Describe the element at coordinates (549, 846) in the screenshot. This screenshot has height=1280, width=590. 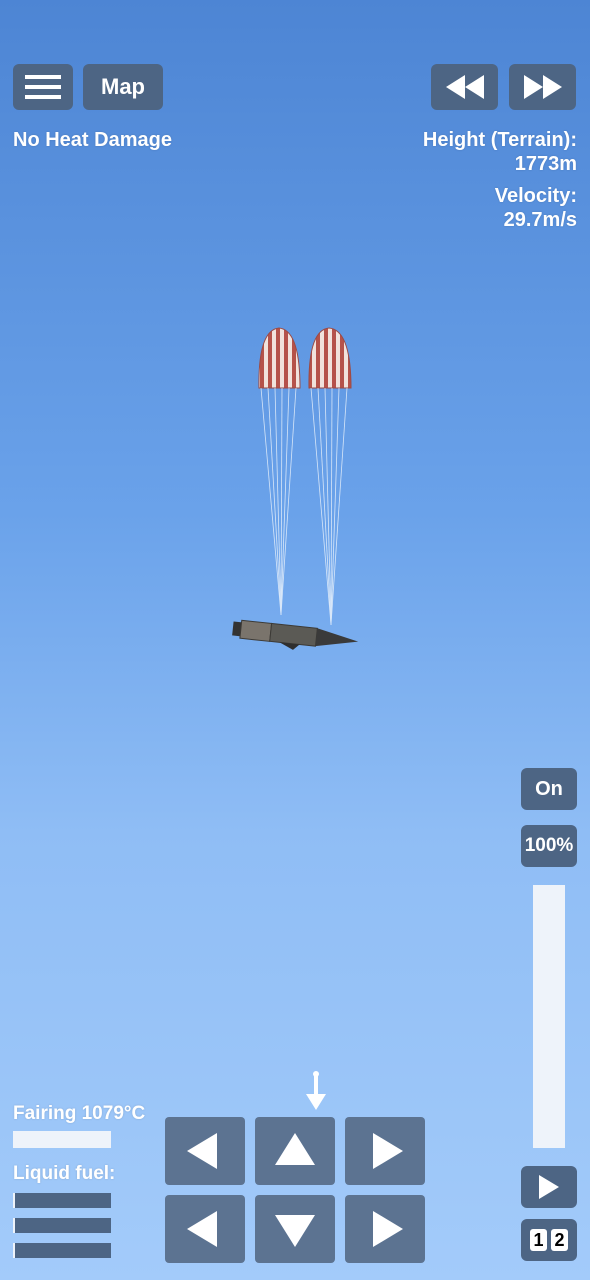
I see `throttle-percent-button: 100%` at that location.